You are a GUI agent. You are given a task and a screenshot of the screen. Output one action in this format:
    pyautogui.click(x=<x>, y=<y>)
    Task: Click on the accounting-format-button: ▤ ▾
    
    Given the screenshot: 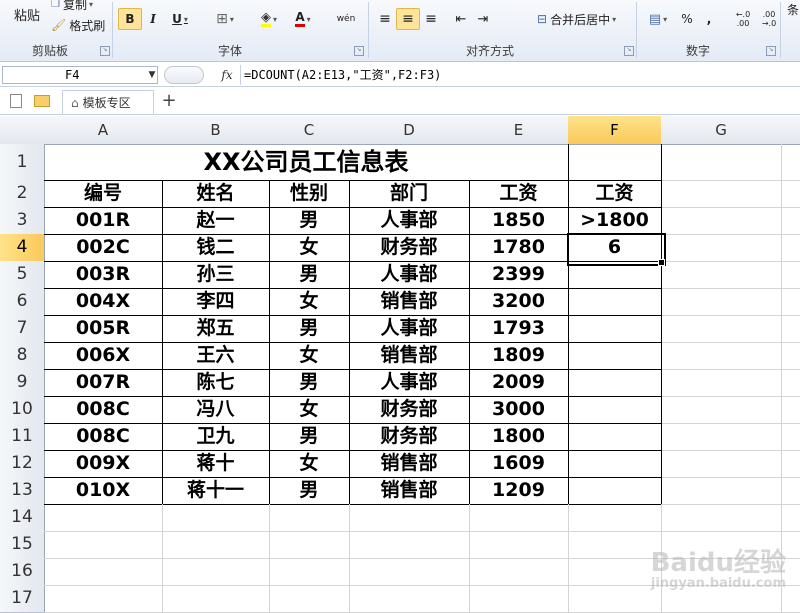 What is the action you would take?
    pyautogui.click(x=658, y=19)
    